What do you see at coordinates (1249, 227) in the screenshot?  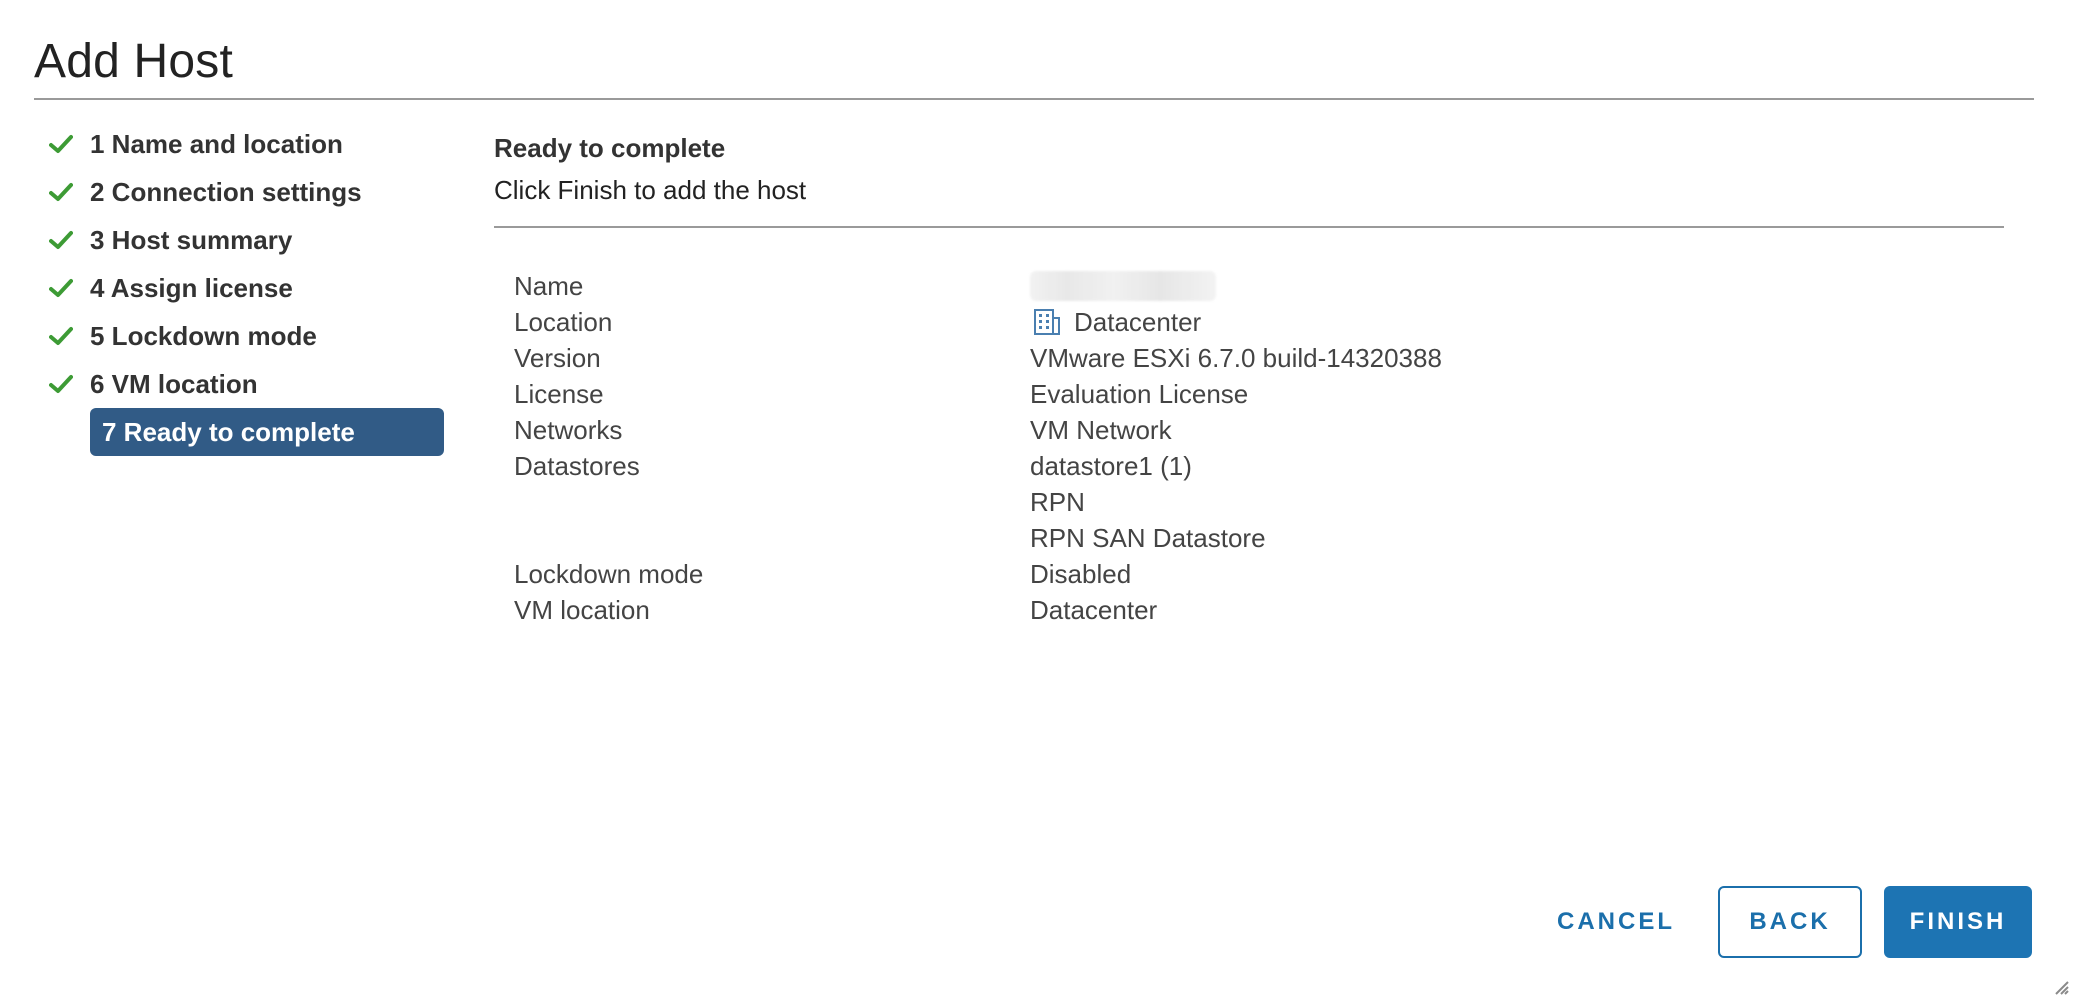 I see `content-divider` at bounding box center [1249, 227].